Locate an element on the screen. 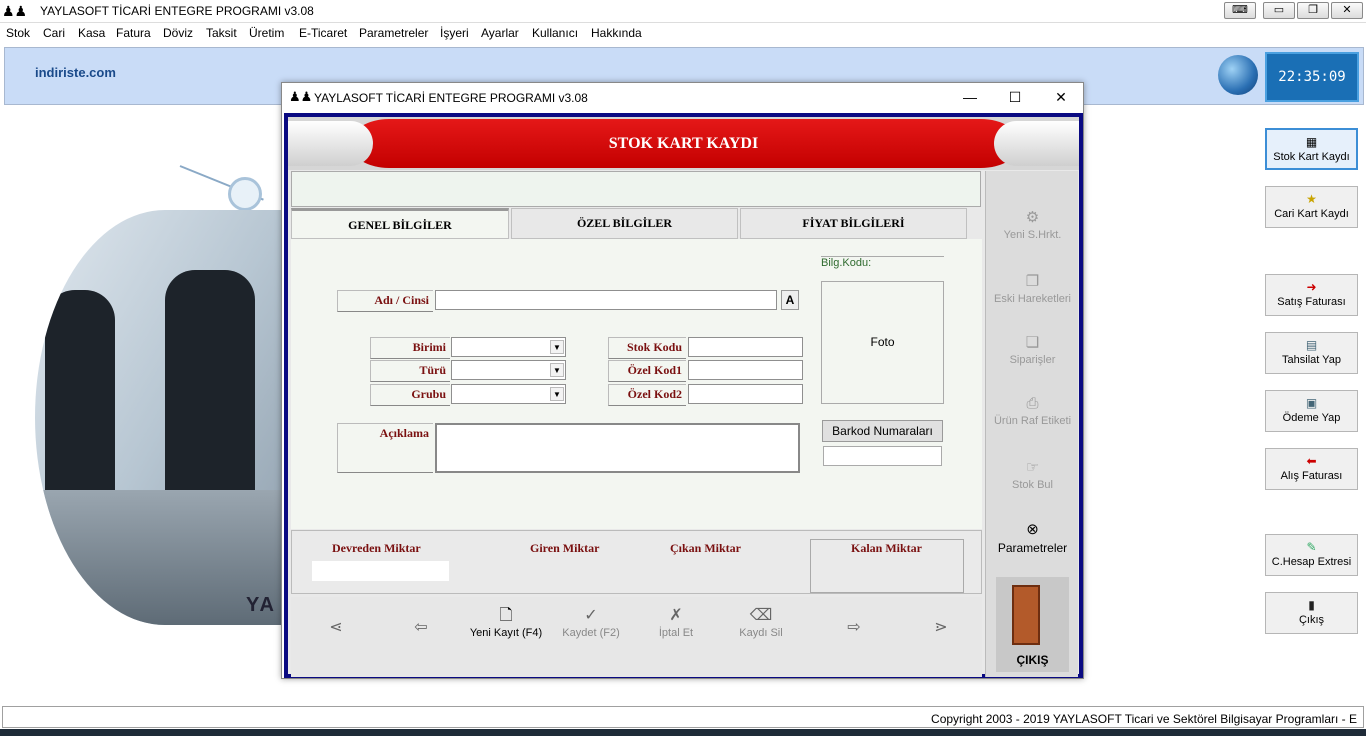  sidebar-label: Stok Bul is located at coordinates (1032, 485).